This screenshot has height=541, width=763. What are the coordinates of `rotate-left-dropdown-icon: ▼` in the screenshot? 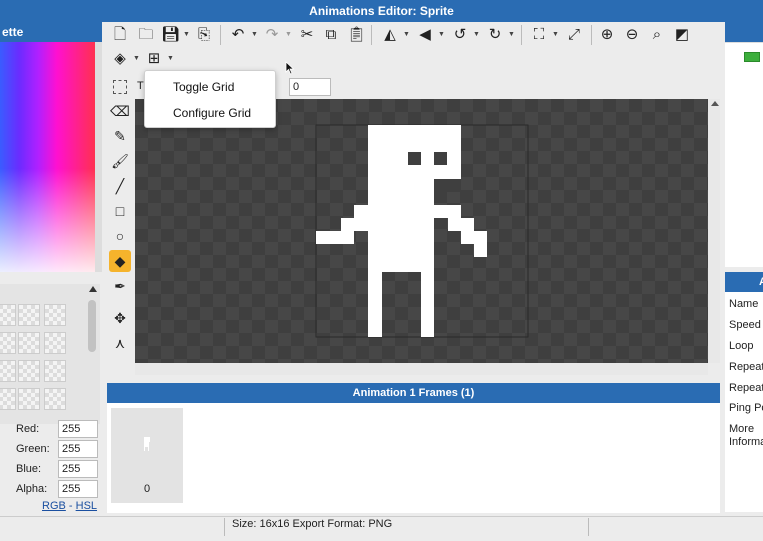 It's located at (476, 35).